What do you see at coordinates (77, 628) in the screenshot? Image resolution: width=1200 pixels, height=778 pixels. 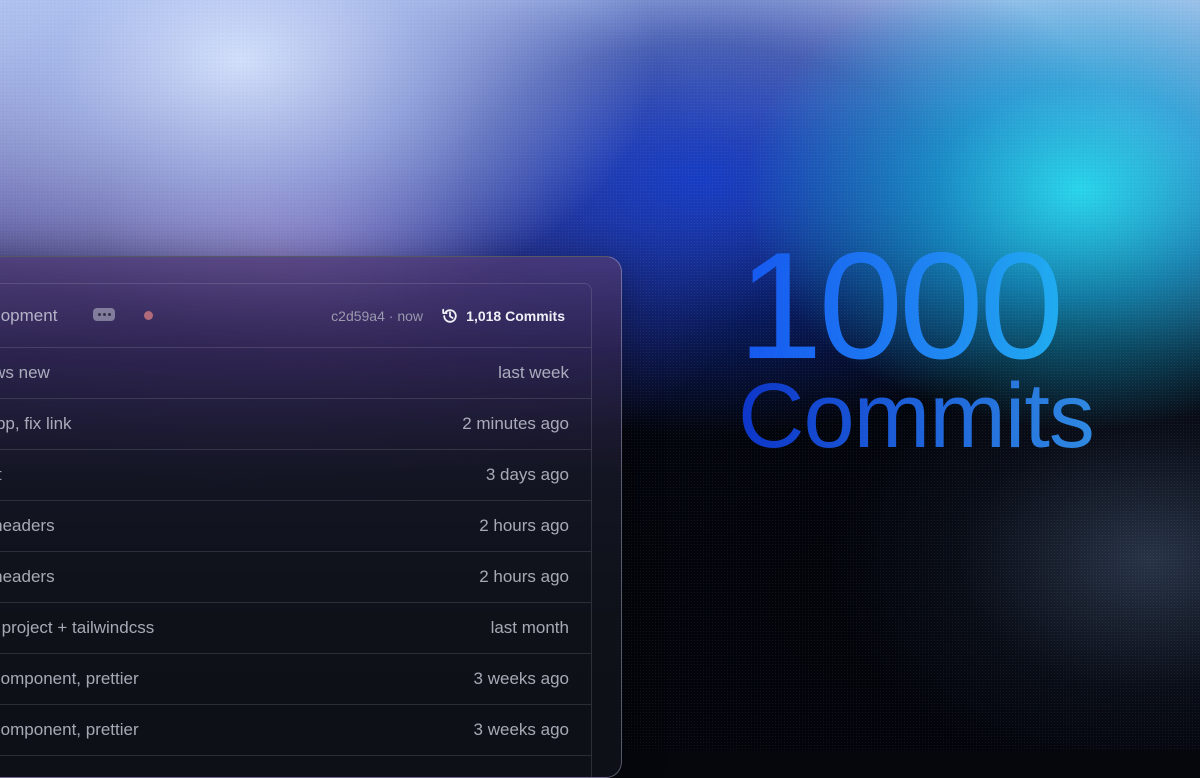 I see `commit-message: t vite project + tailwindcss` at bounding box center [77, 628].